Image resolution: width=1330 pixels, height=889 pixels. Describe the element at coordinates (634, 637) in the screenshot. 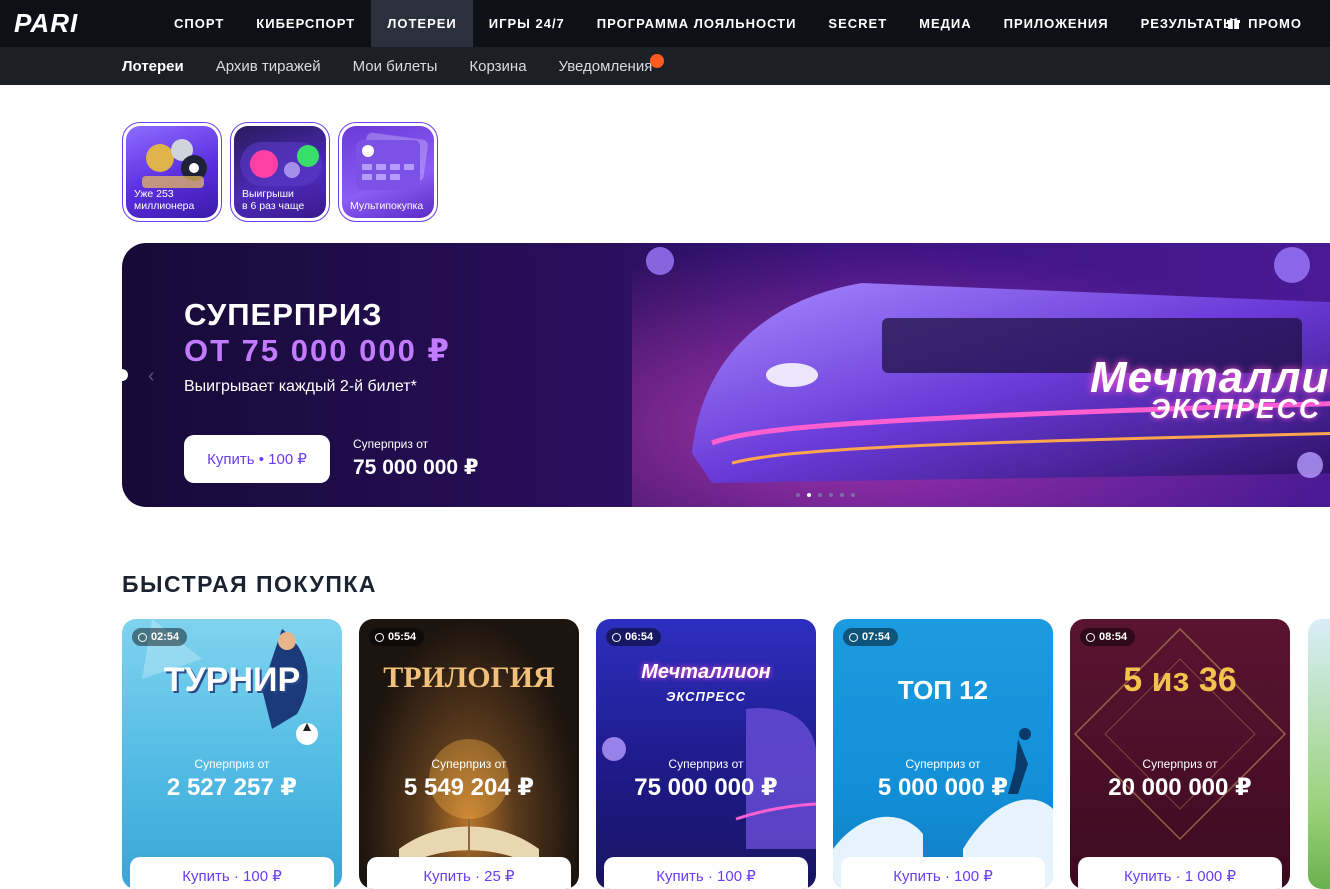

I see `draw-timer: 06:54` at that location.